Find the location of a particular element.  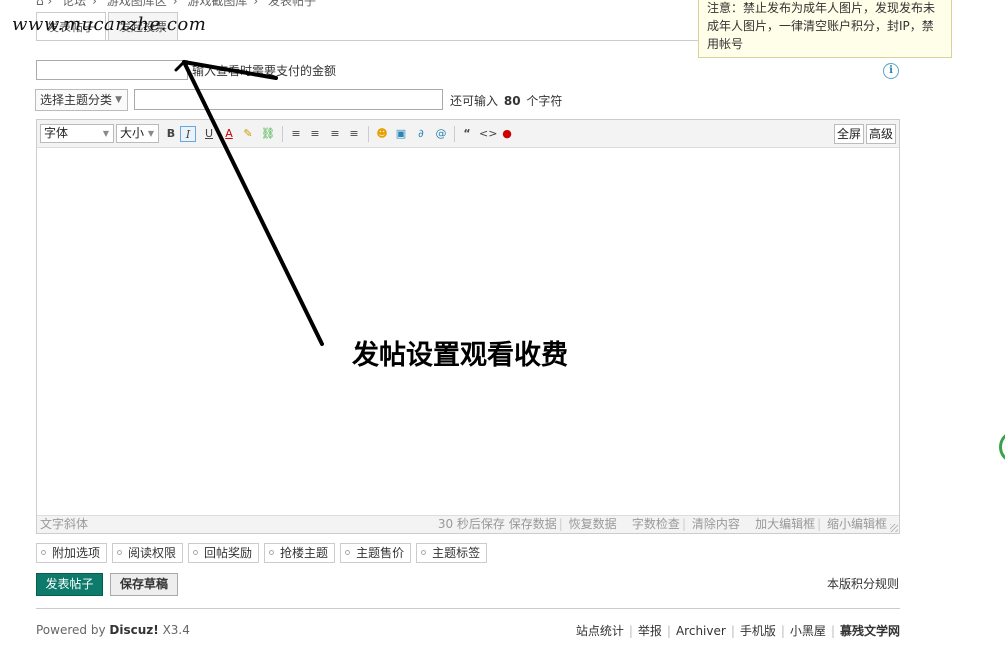

powered-by: Powered by Discuz! X3.4 is located at coordinates (113, 630).